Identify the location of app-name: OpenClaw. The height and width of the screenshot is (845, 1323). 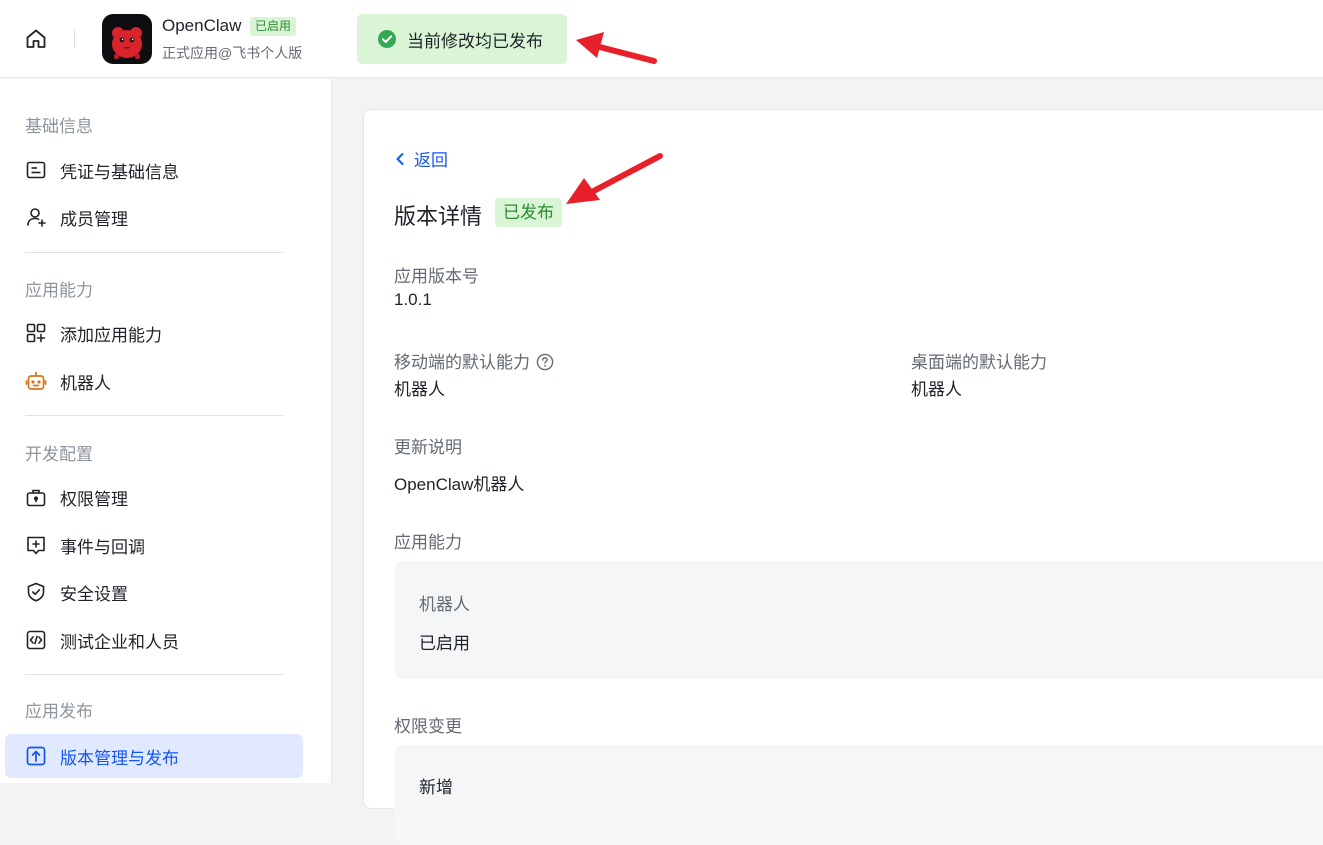
(202, 25).